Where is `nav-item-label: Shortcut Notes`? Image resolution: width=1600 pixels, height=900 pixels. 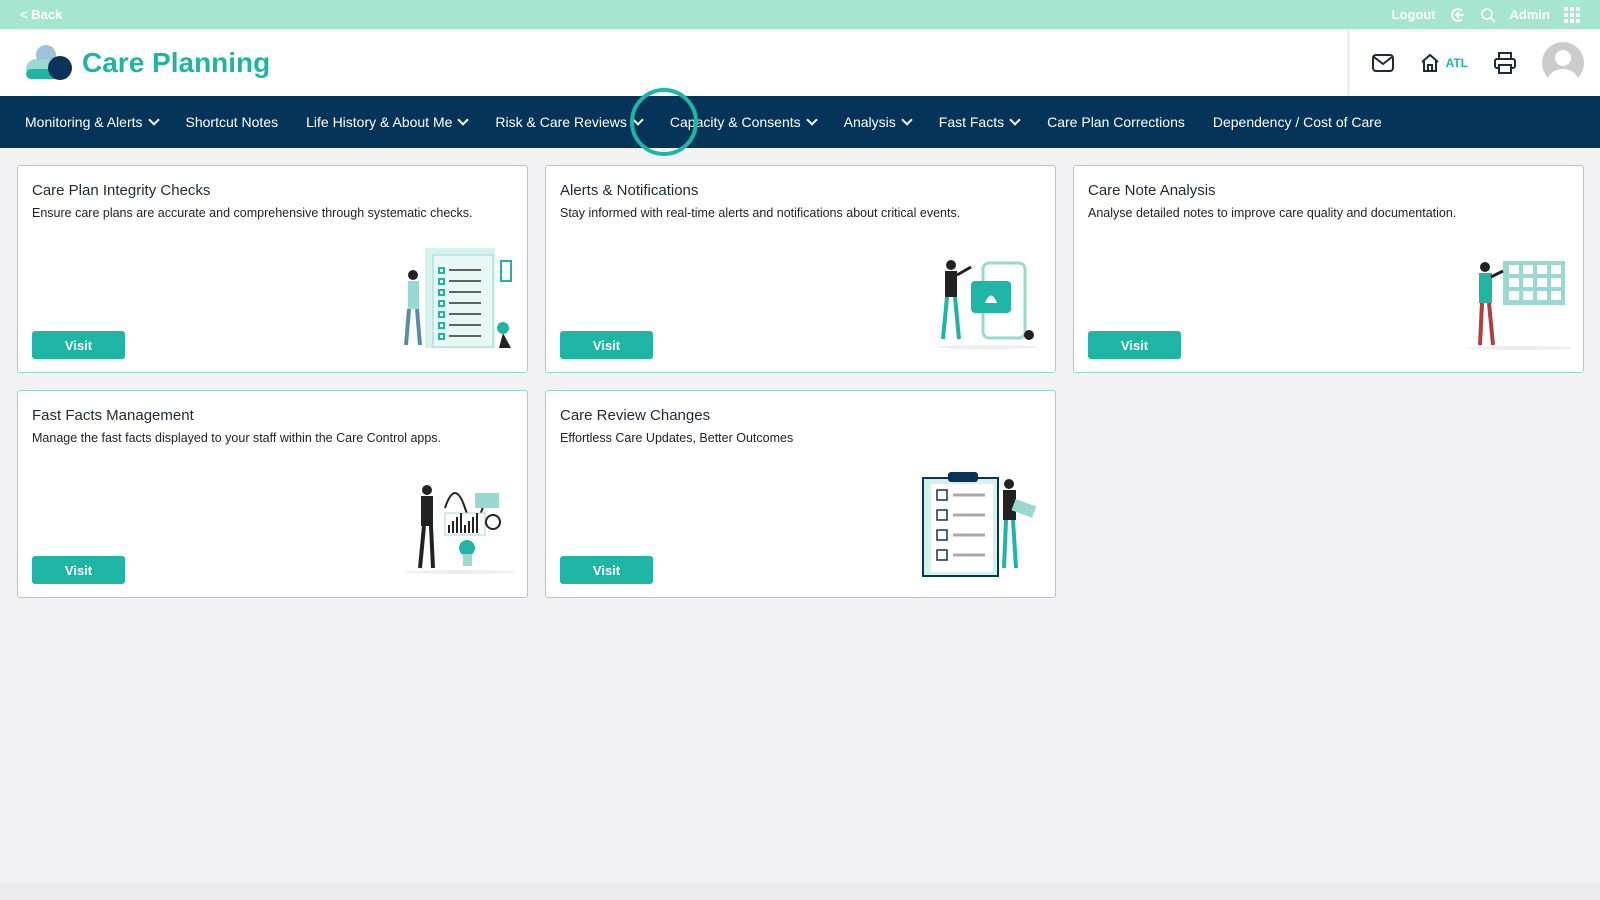 nav-item-label: Shortcut Notes is located at coordinates (232, 122).